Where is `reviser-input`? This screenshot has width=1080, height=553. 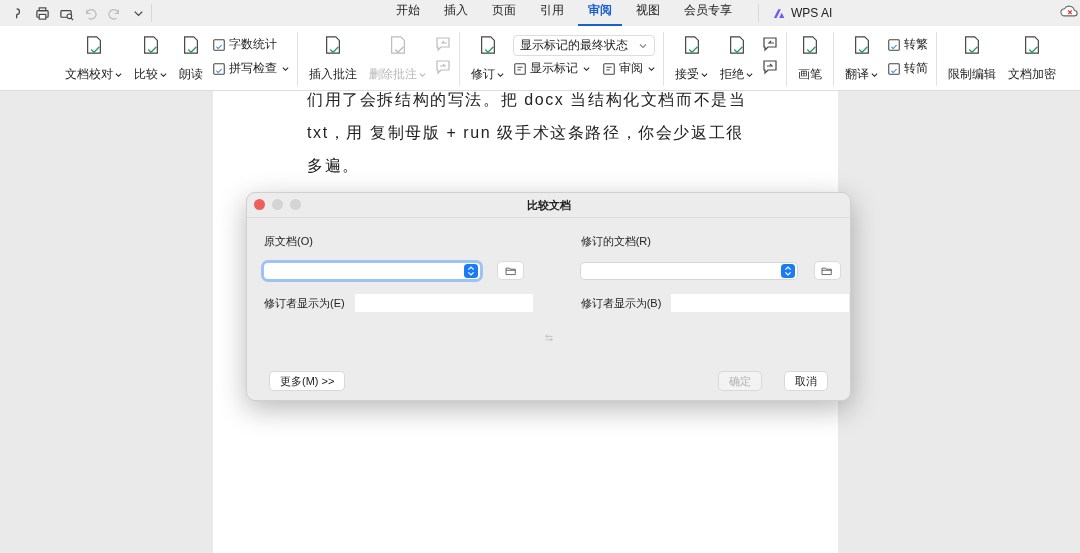 reviser-input is located at coordinates (760, 303).